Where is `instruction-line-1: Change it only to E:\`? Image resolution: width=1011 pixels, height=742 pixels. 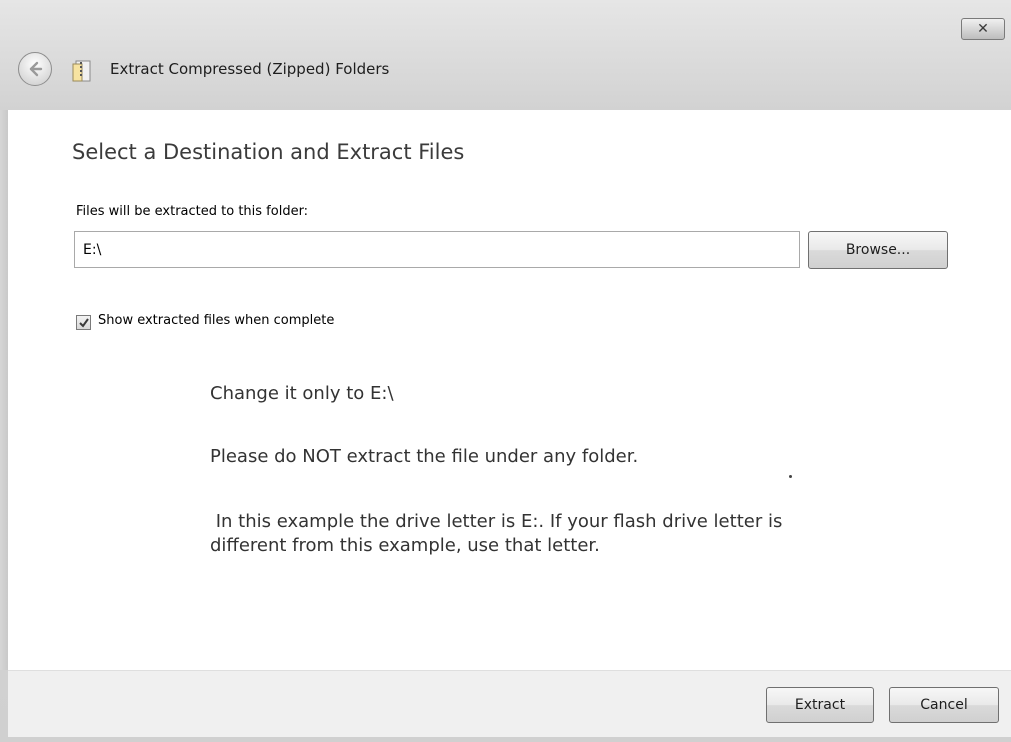 instruction-line-1: Change it only to E:\ is located at coordinates (302, 393).